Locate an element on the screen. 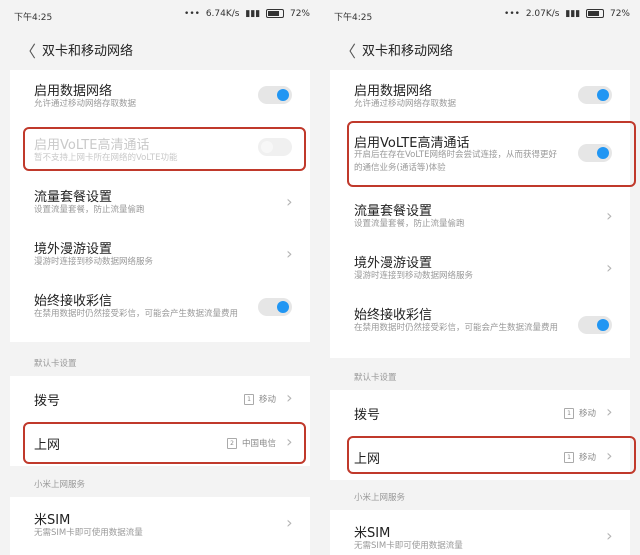 Image resolution: width=640 pixels, height=555 pixels. status-bar: 下午4:25 ••• 2.07K/s ▮▮▮ 72% is located at coordinates (480, 14).